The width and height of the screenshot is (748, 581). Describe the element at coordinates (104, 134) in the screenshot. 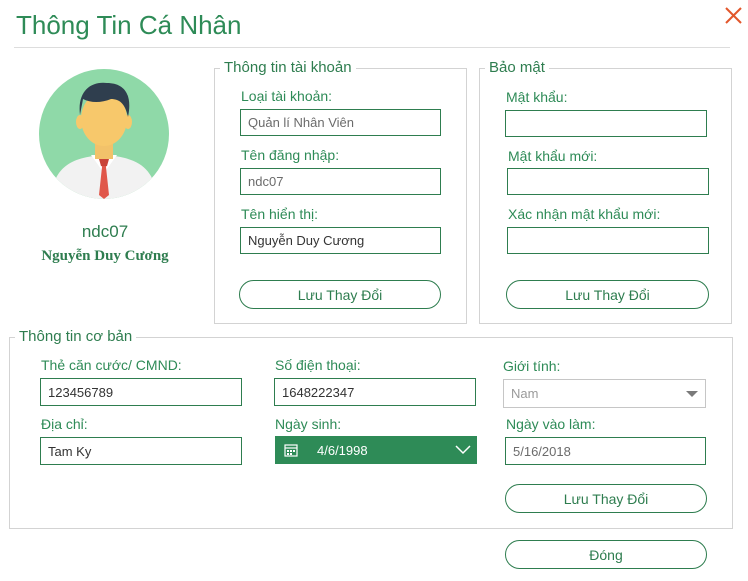

I see `avatar` at that location.